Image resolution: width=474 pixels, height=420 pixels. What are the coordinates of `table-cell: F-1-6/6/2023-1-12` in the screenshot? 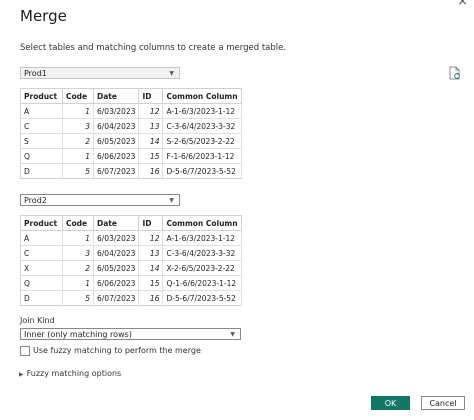 It's located at (202, 156).